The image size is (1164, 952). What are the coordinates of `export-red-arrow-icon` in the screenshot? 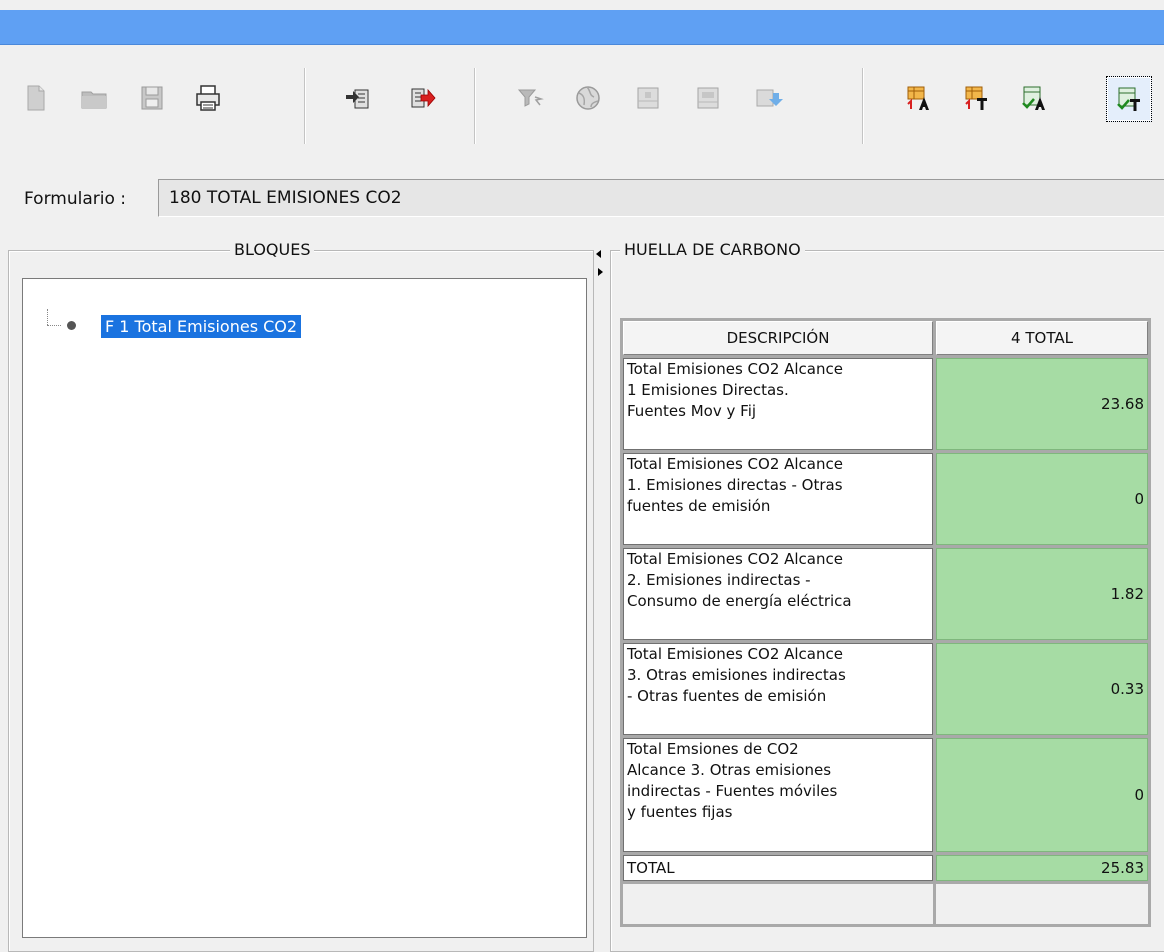 It's located at (423, 98).